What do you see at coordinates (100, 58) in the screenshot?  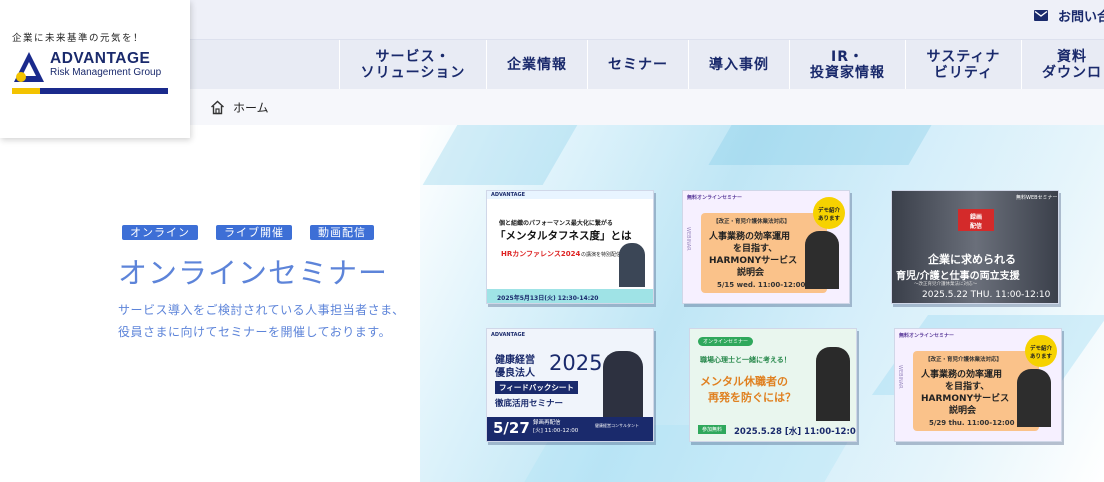 I see `logo-name: ADVANTAGE` at bounding box center [100, 58].